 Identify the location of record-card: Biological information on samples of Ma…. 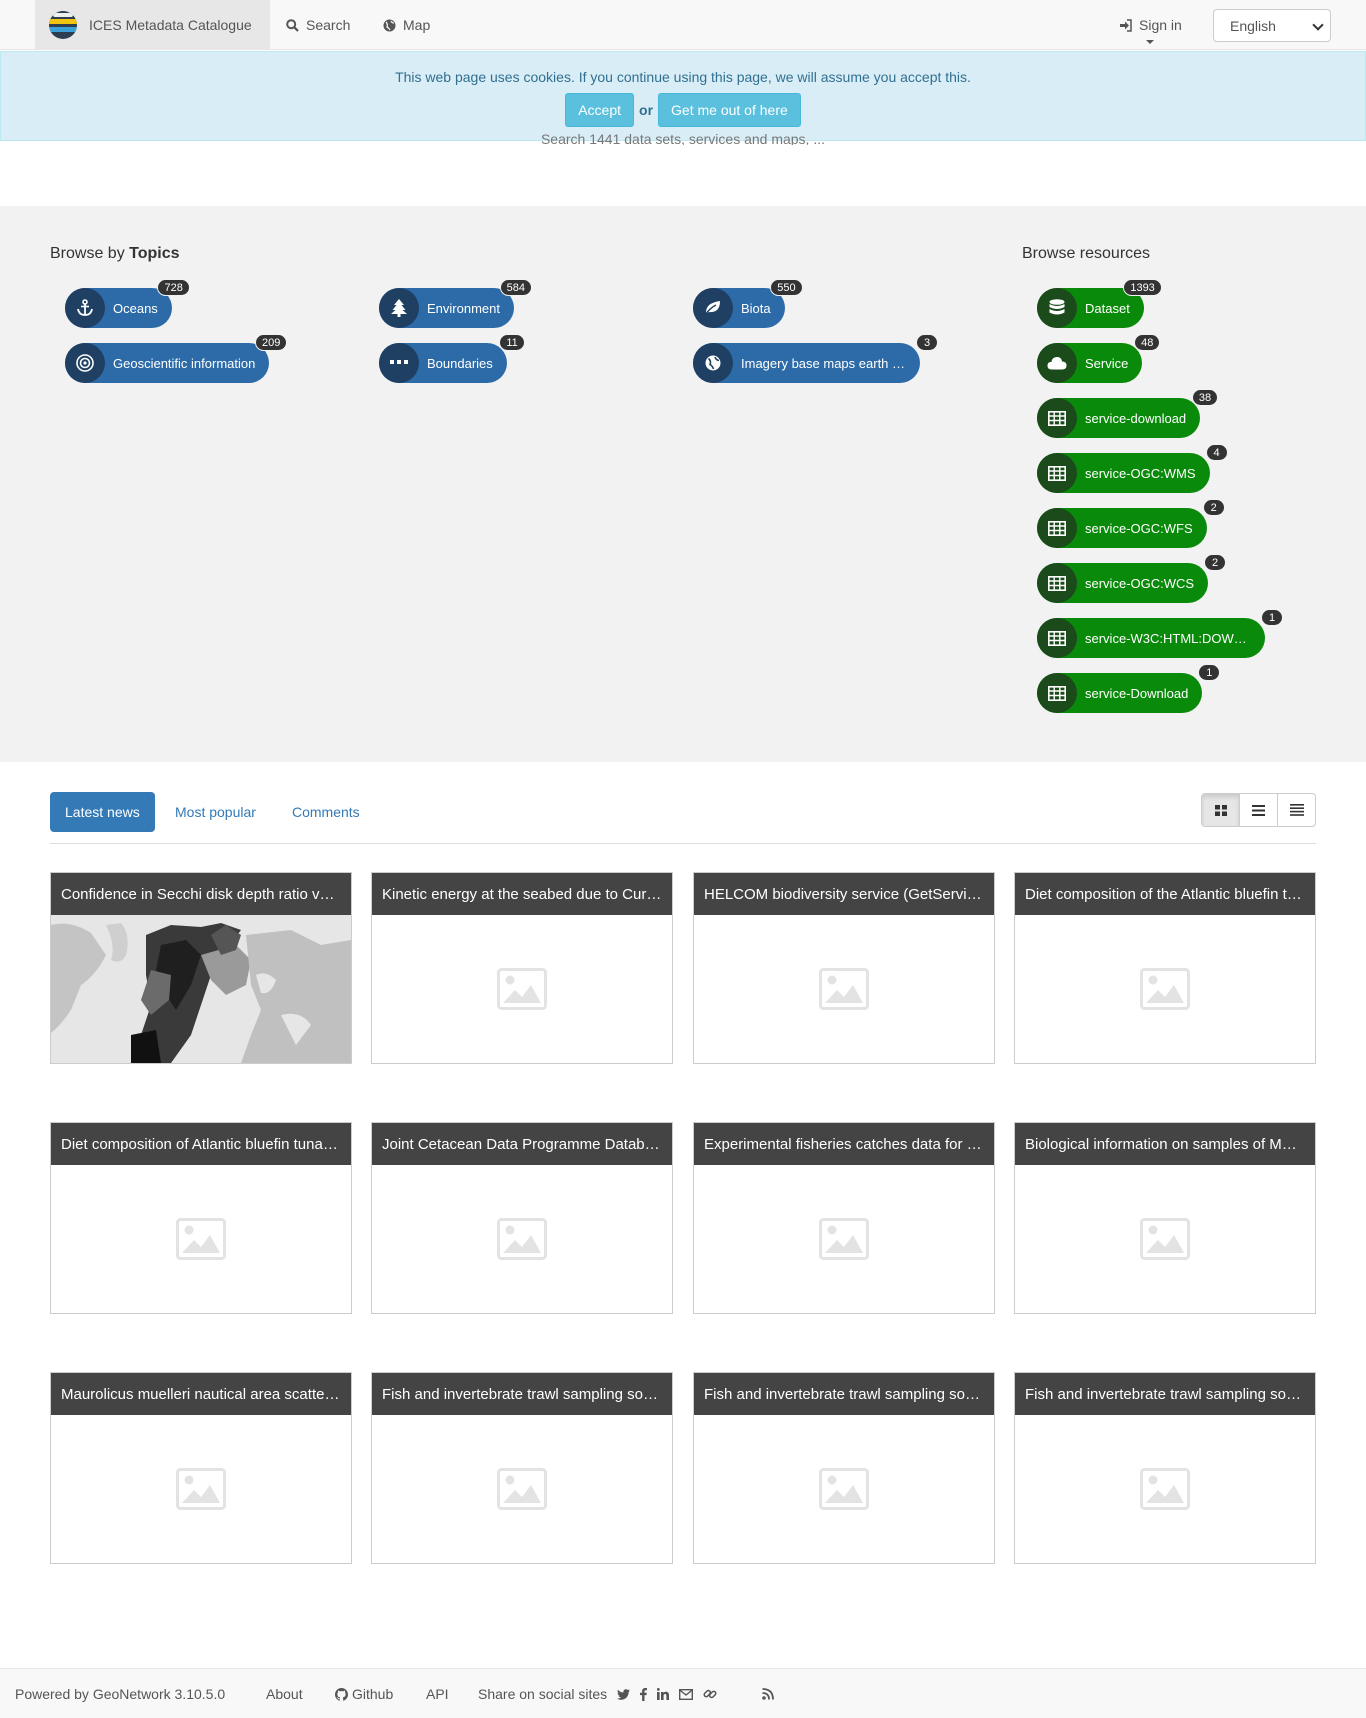
(1165, 1218).